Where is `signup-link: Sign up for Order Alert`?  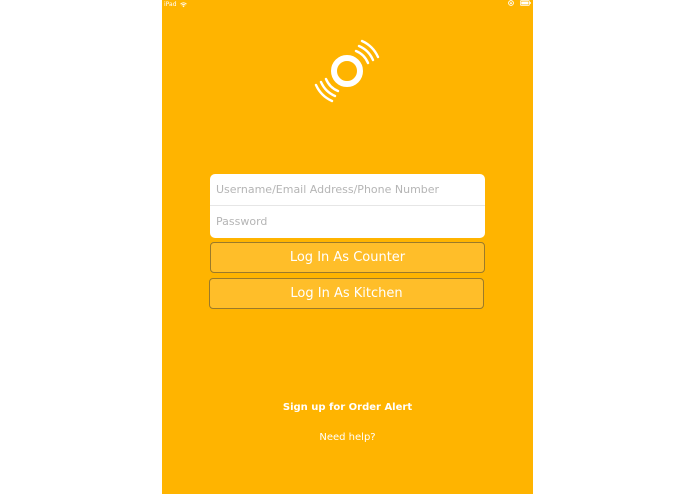
signup-link: Sign up for Order Alert is located at coordinates (347, 407).